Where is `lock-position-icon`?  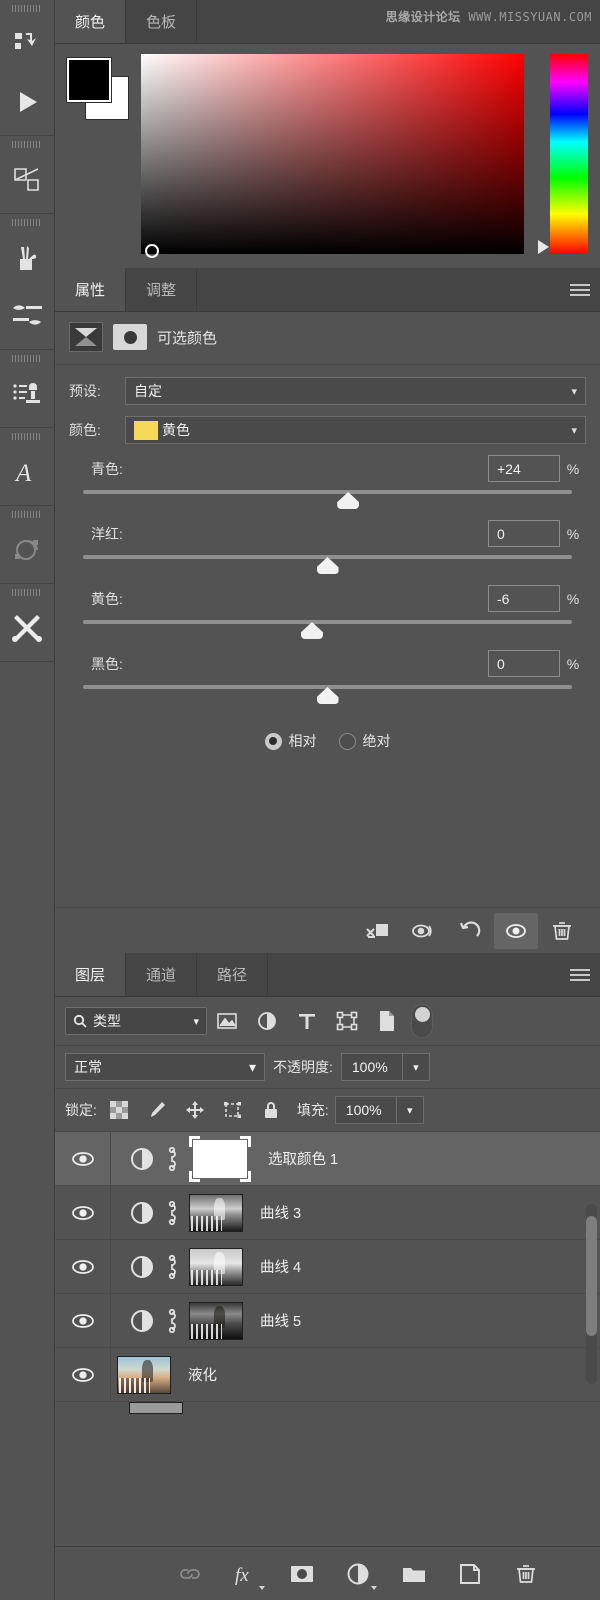 lock-position-icon is located at coordinates (195, 1110).